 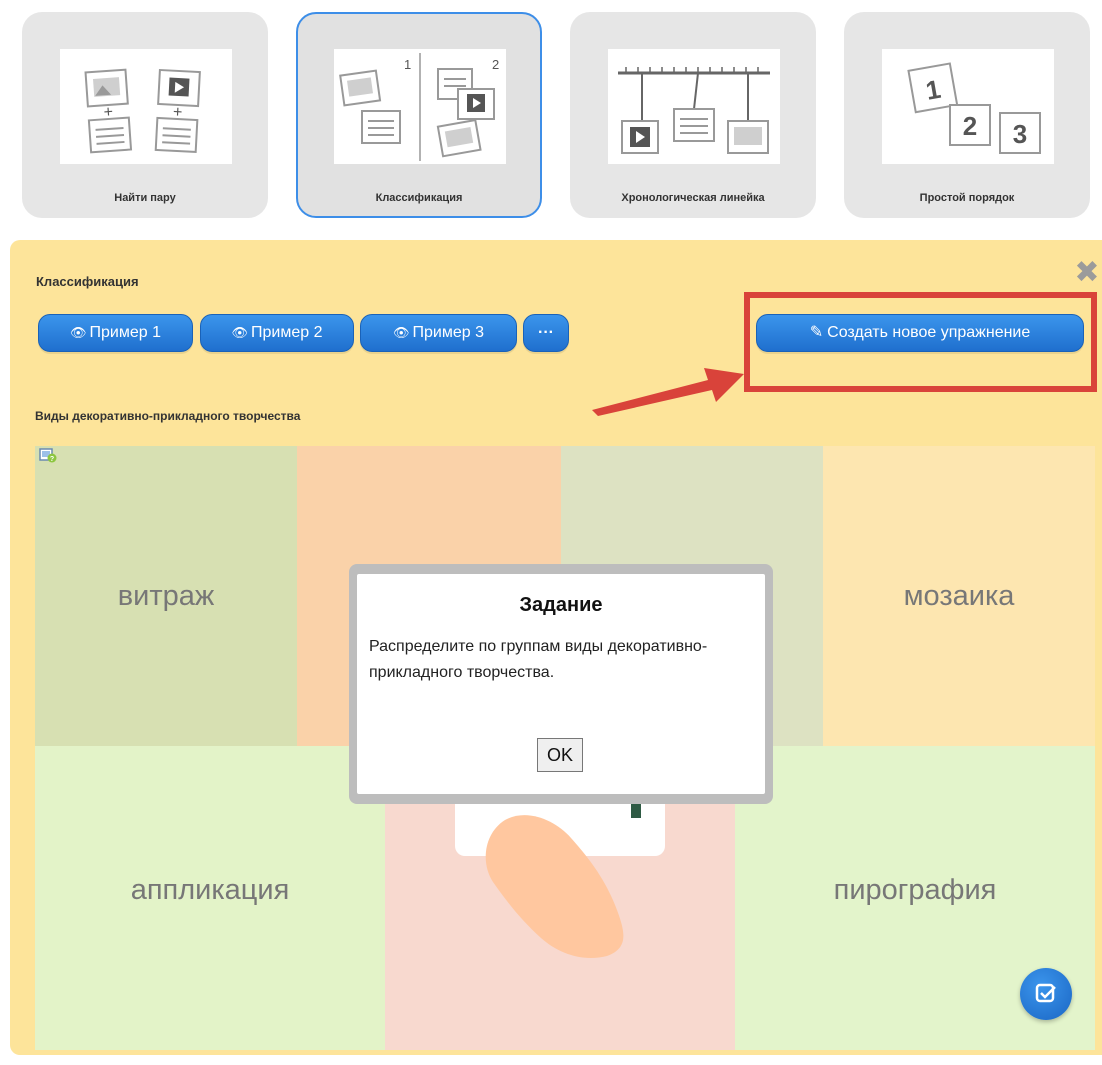 What do you see at coordinates (1020, 134) in the screenshot?
I see `order-number-3: 3` at bounding box center [1020, 134].